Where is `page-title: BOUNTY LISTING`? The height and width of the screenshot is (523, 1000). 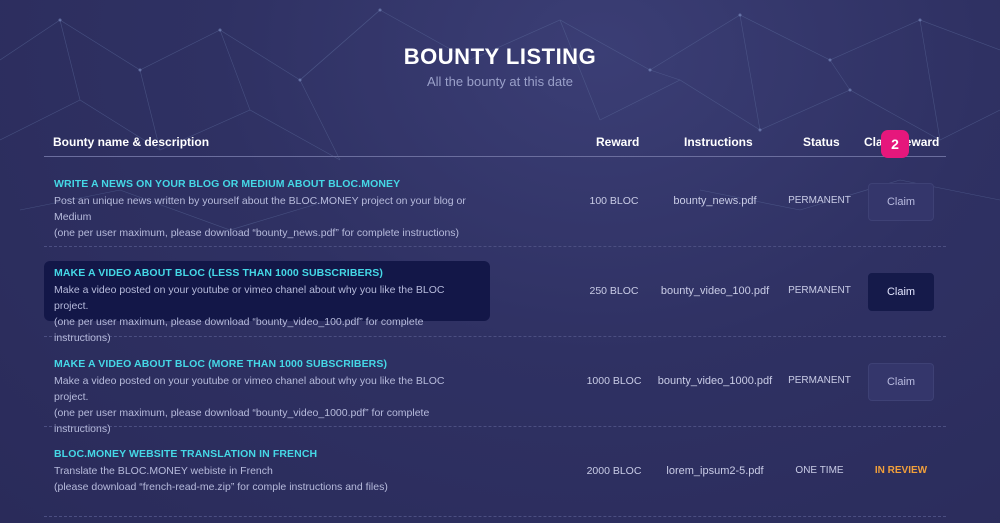
page-title: BOUNTY LISTING is located at coordinates (500, 56).